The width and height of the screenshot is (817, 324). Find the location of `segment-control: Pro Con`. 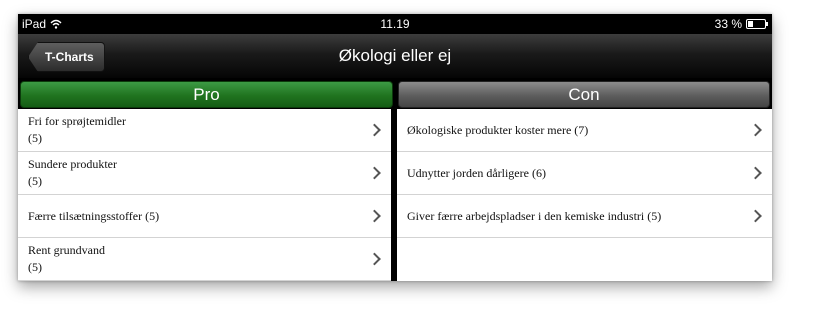

segment-control: Pro Con is located at coordinates (395, 93).